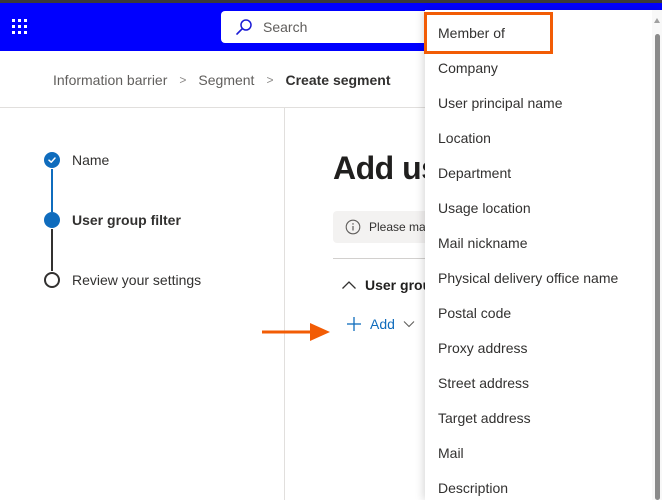  I want to click on dropdown-item-physical-delivery-office-name: Physical delivery office name, so click(528, 278).